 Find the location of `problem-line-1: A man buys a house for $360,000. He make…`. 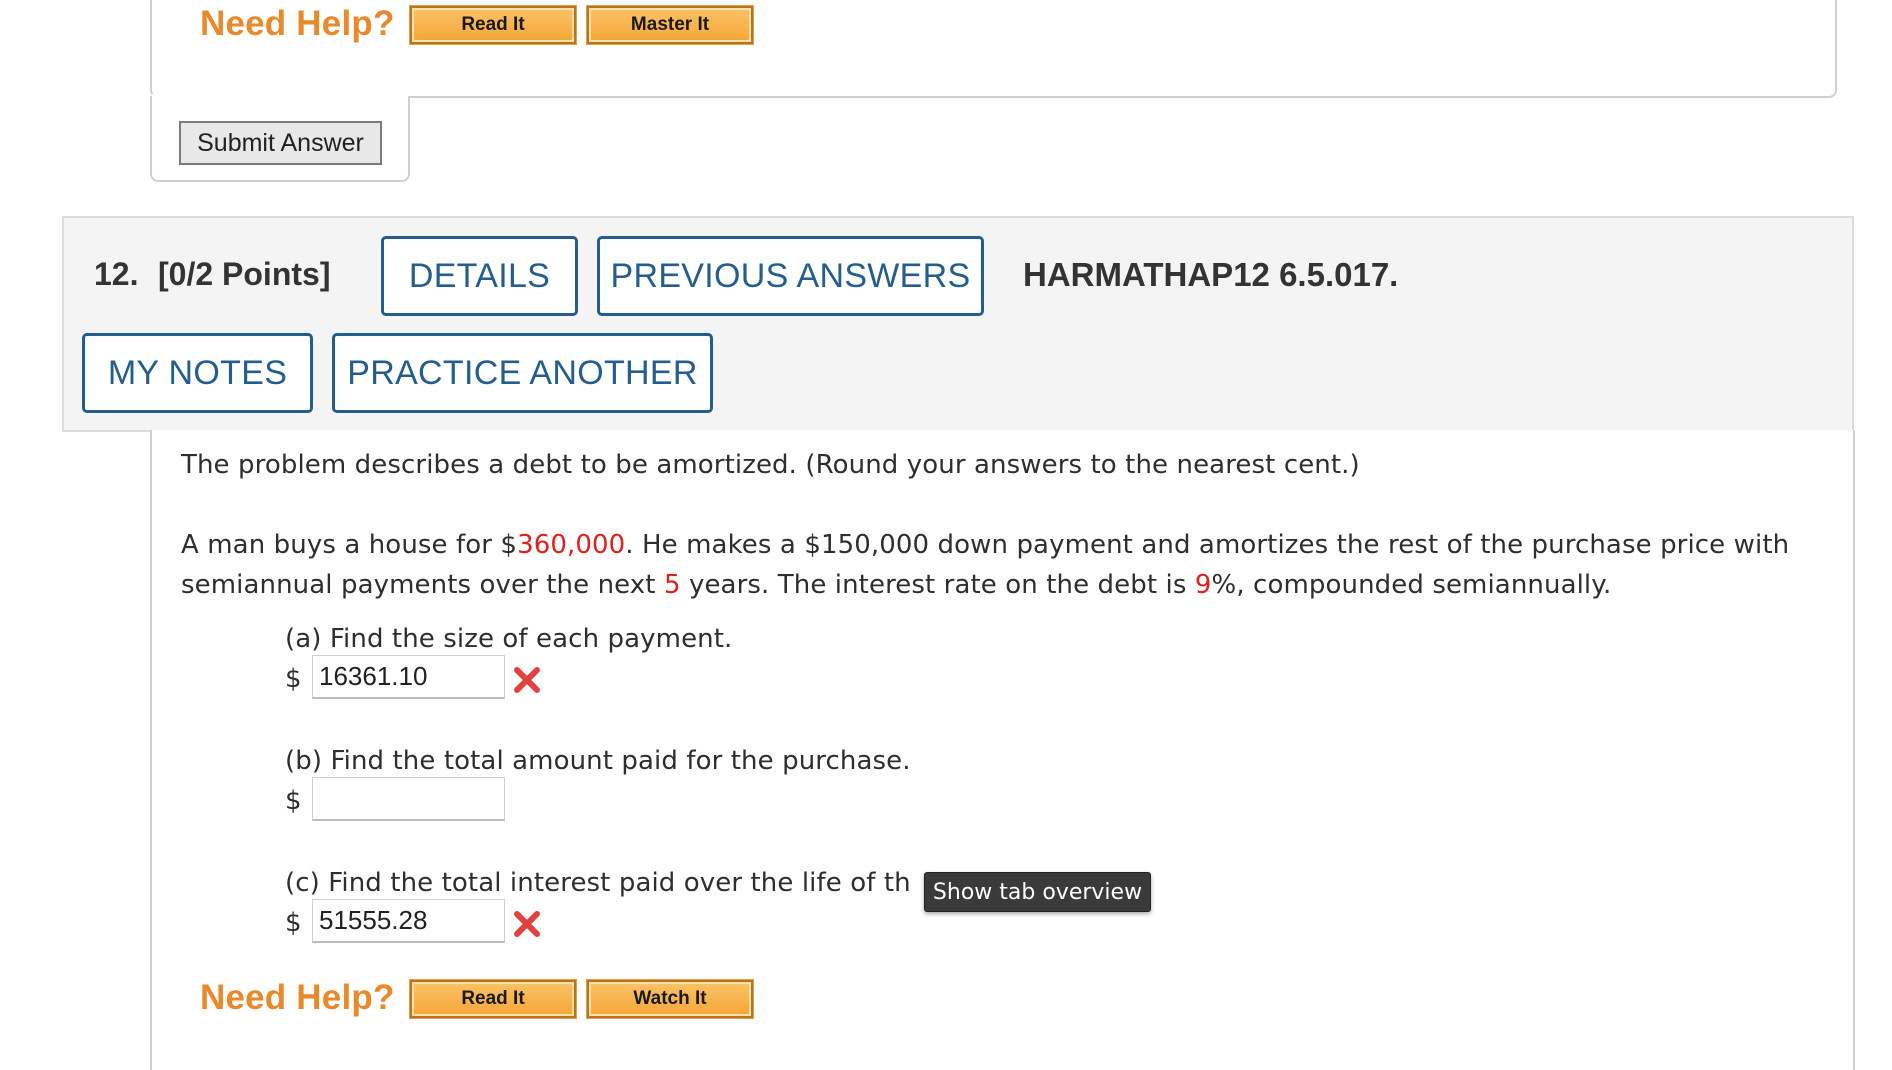

problem-line-1: A man buys a house for $360,000. He make… is located at coordinates (985, 545).